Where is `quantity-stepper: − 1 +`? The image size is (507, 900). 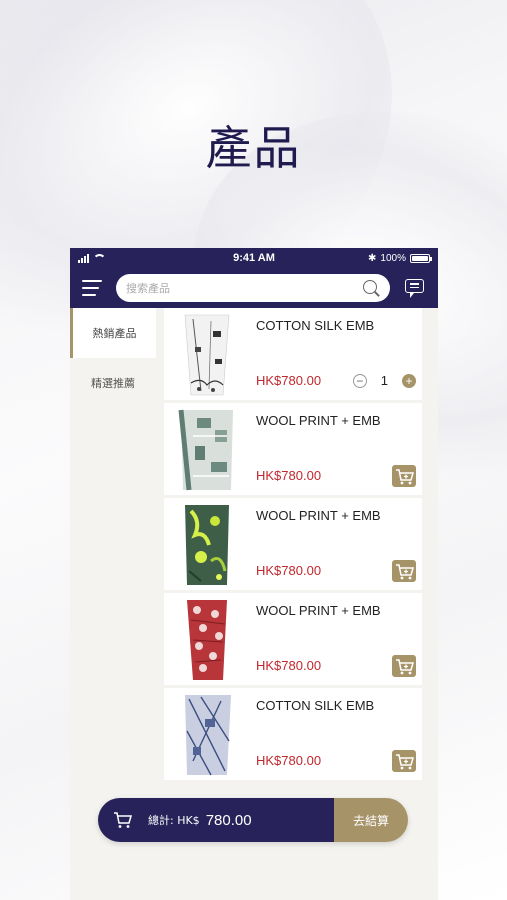 quantity-stepper: − 1 + is located at coordinates (384, 380).